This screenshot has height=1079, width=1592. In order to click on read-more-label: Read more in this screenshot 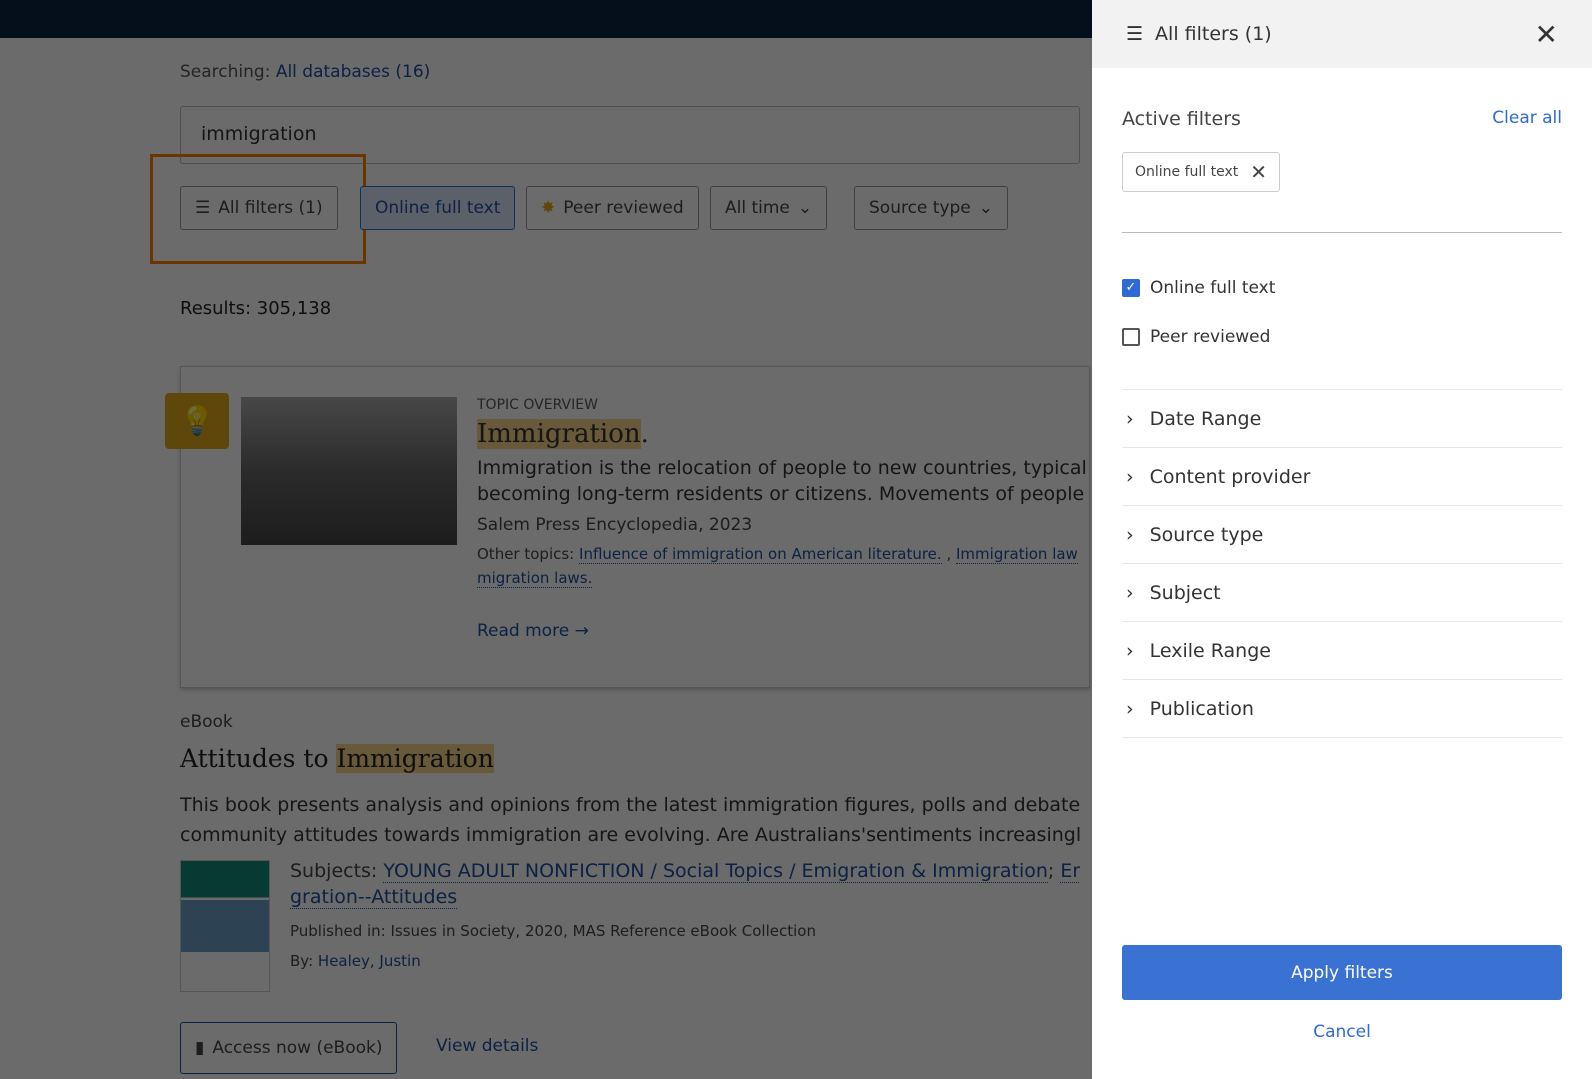, I will do `click(523, 631)`.